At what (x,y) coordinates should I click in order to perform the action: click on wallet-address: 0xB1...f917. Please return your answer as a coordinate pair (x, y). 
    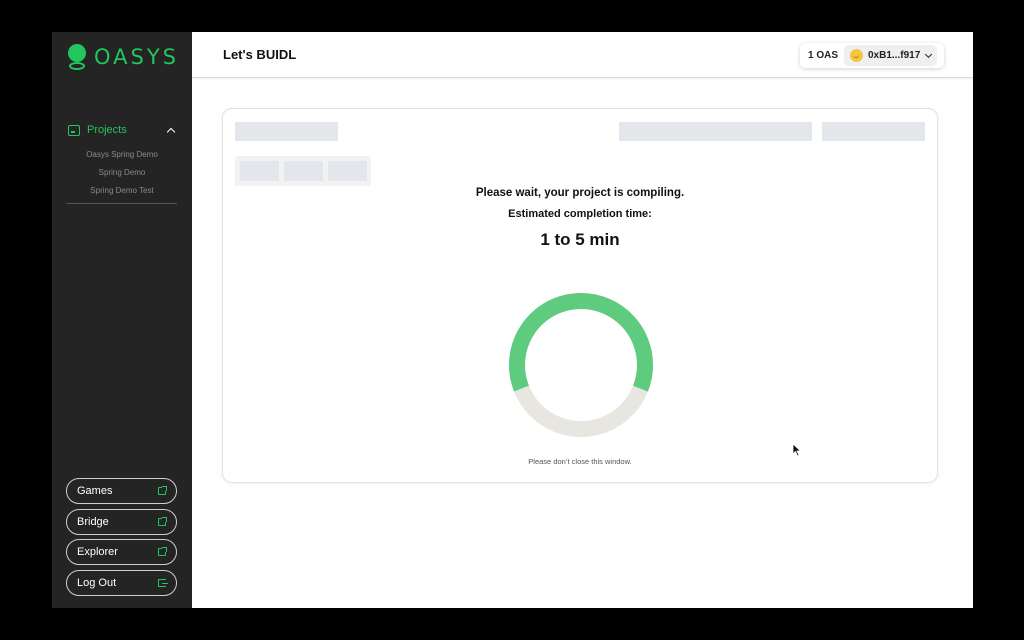
    Looking at the image, I should click on (894, 55).